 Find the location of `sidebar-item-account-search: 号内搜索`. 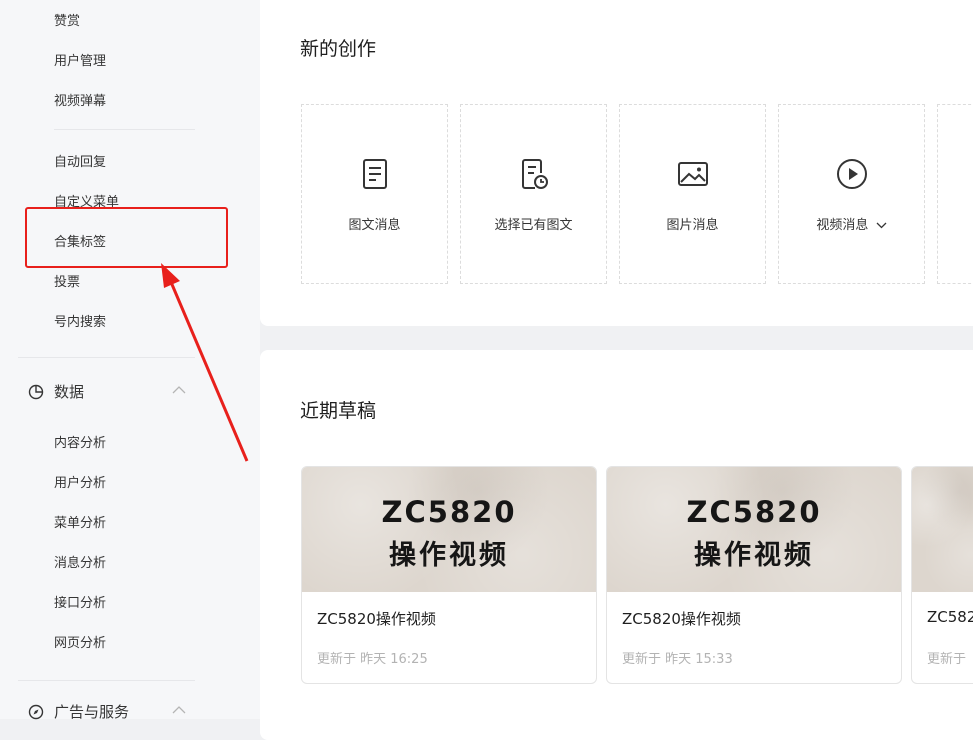

sidebar-item-account-search: 号内搜索 is located at coordinates (80, 320).